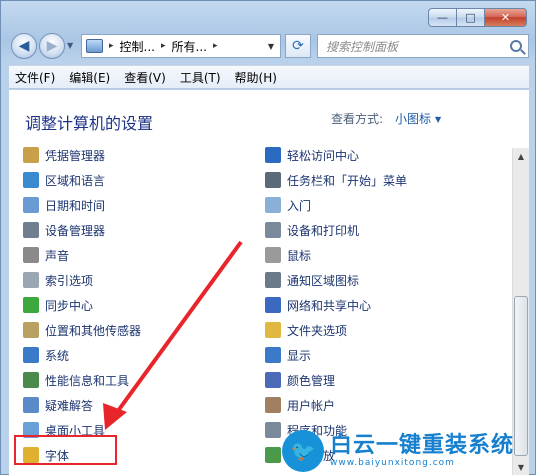  What do you see at coordinates (145, 77) in the screenshot?
I see `menu-view: 查看(V)` at bounding box center [145, 77].